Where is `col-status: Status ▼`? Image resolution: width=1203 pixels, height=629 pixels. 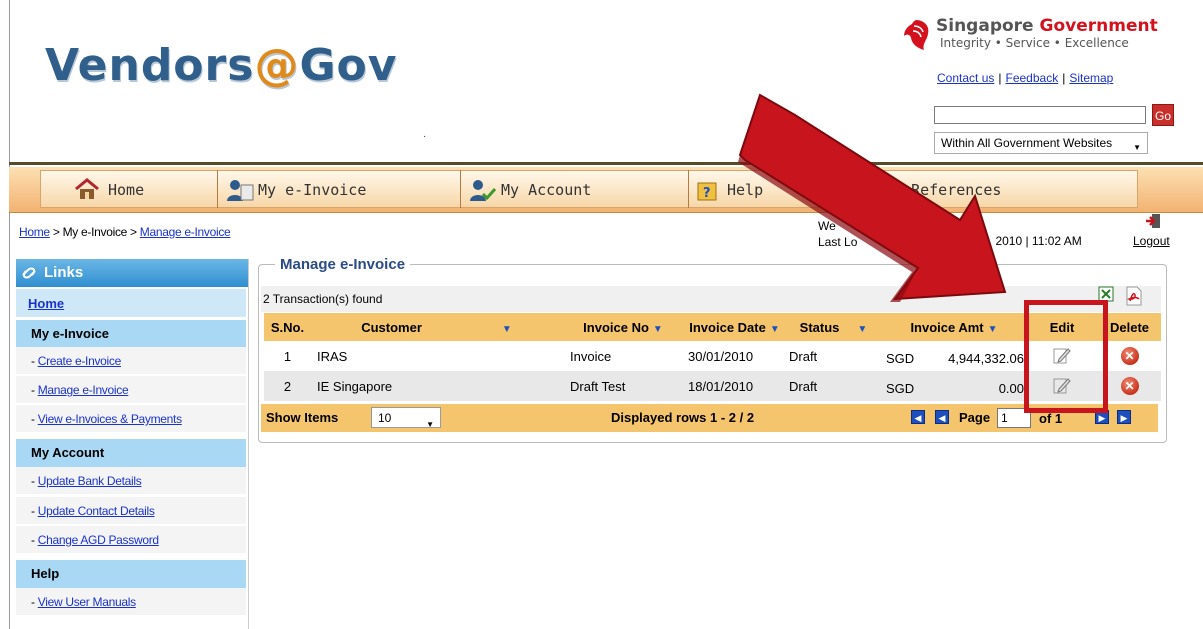
col-status: Status ▼ is located at coordinates (833, 327).